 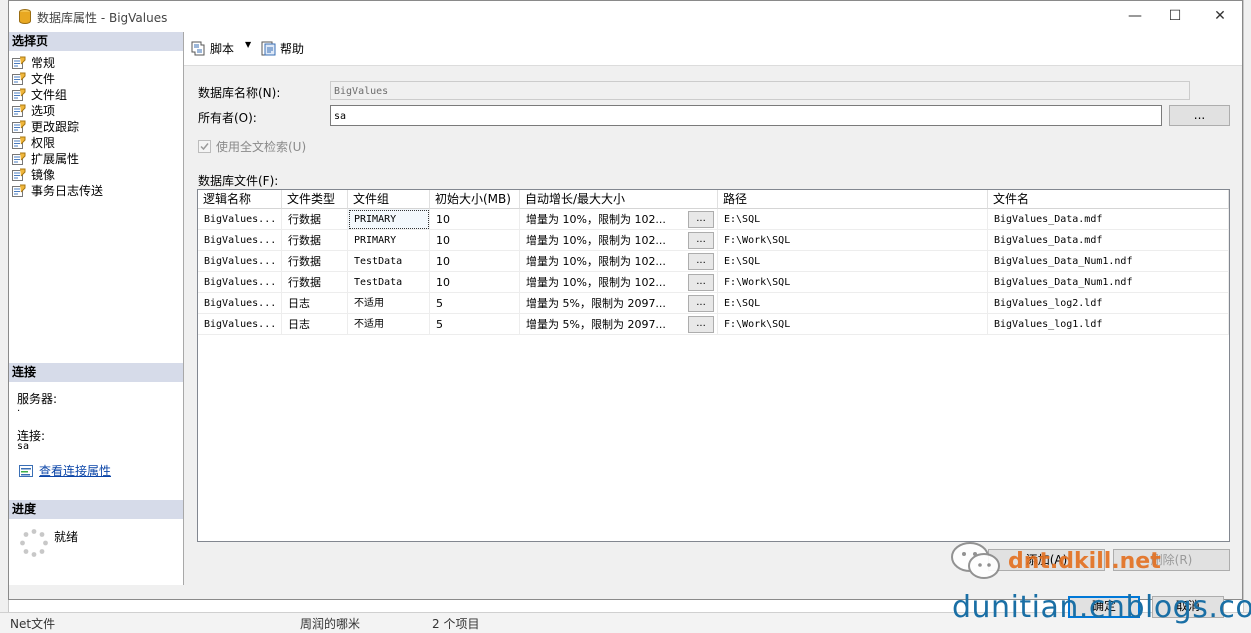 I want to click on page-item: 文件, so click(x=33, y=78).